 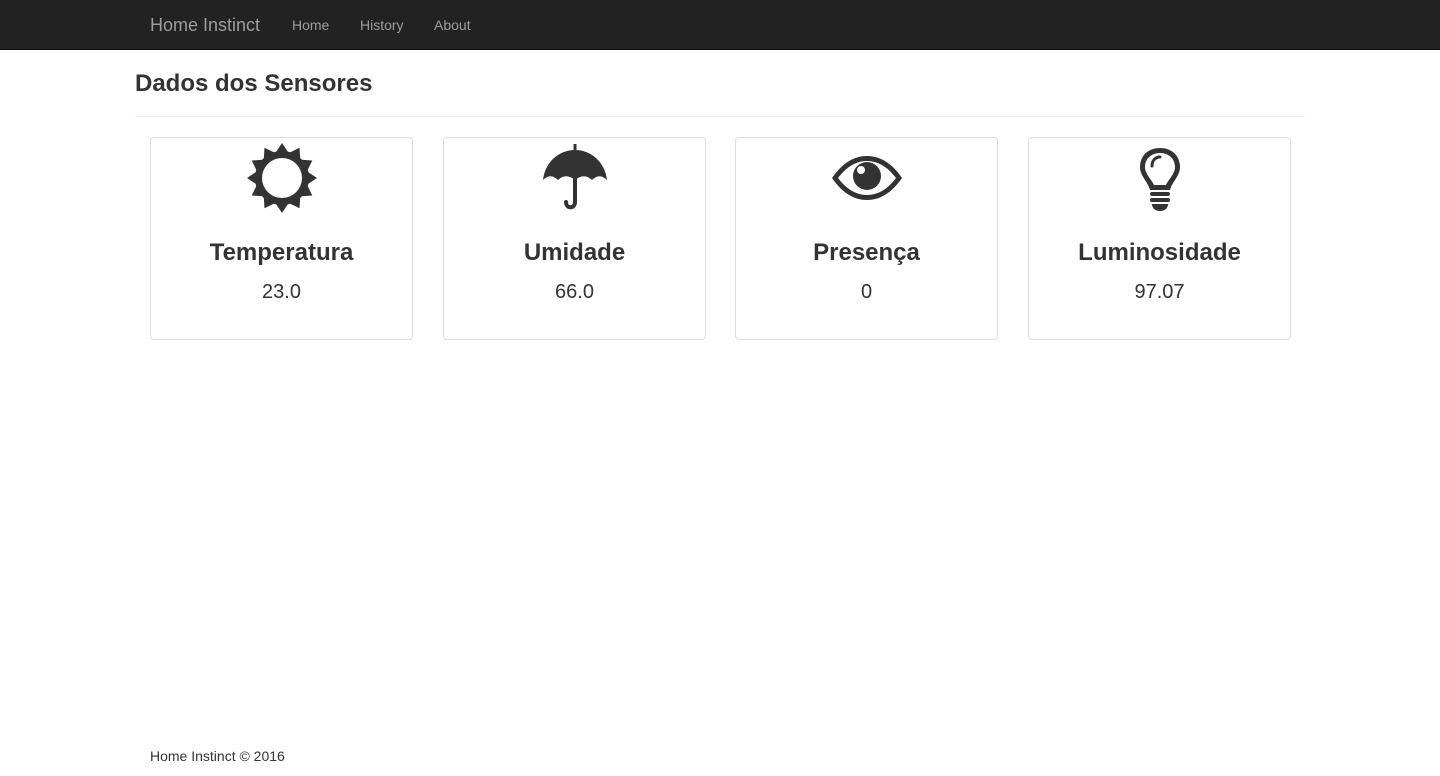 What do you see at coordinates (281, 238) in the screenshot?
I see `sensor-card-temperature: Temperatura 23.0` at bounding box center [281, 238].